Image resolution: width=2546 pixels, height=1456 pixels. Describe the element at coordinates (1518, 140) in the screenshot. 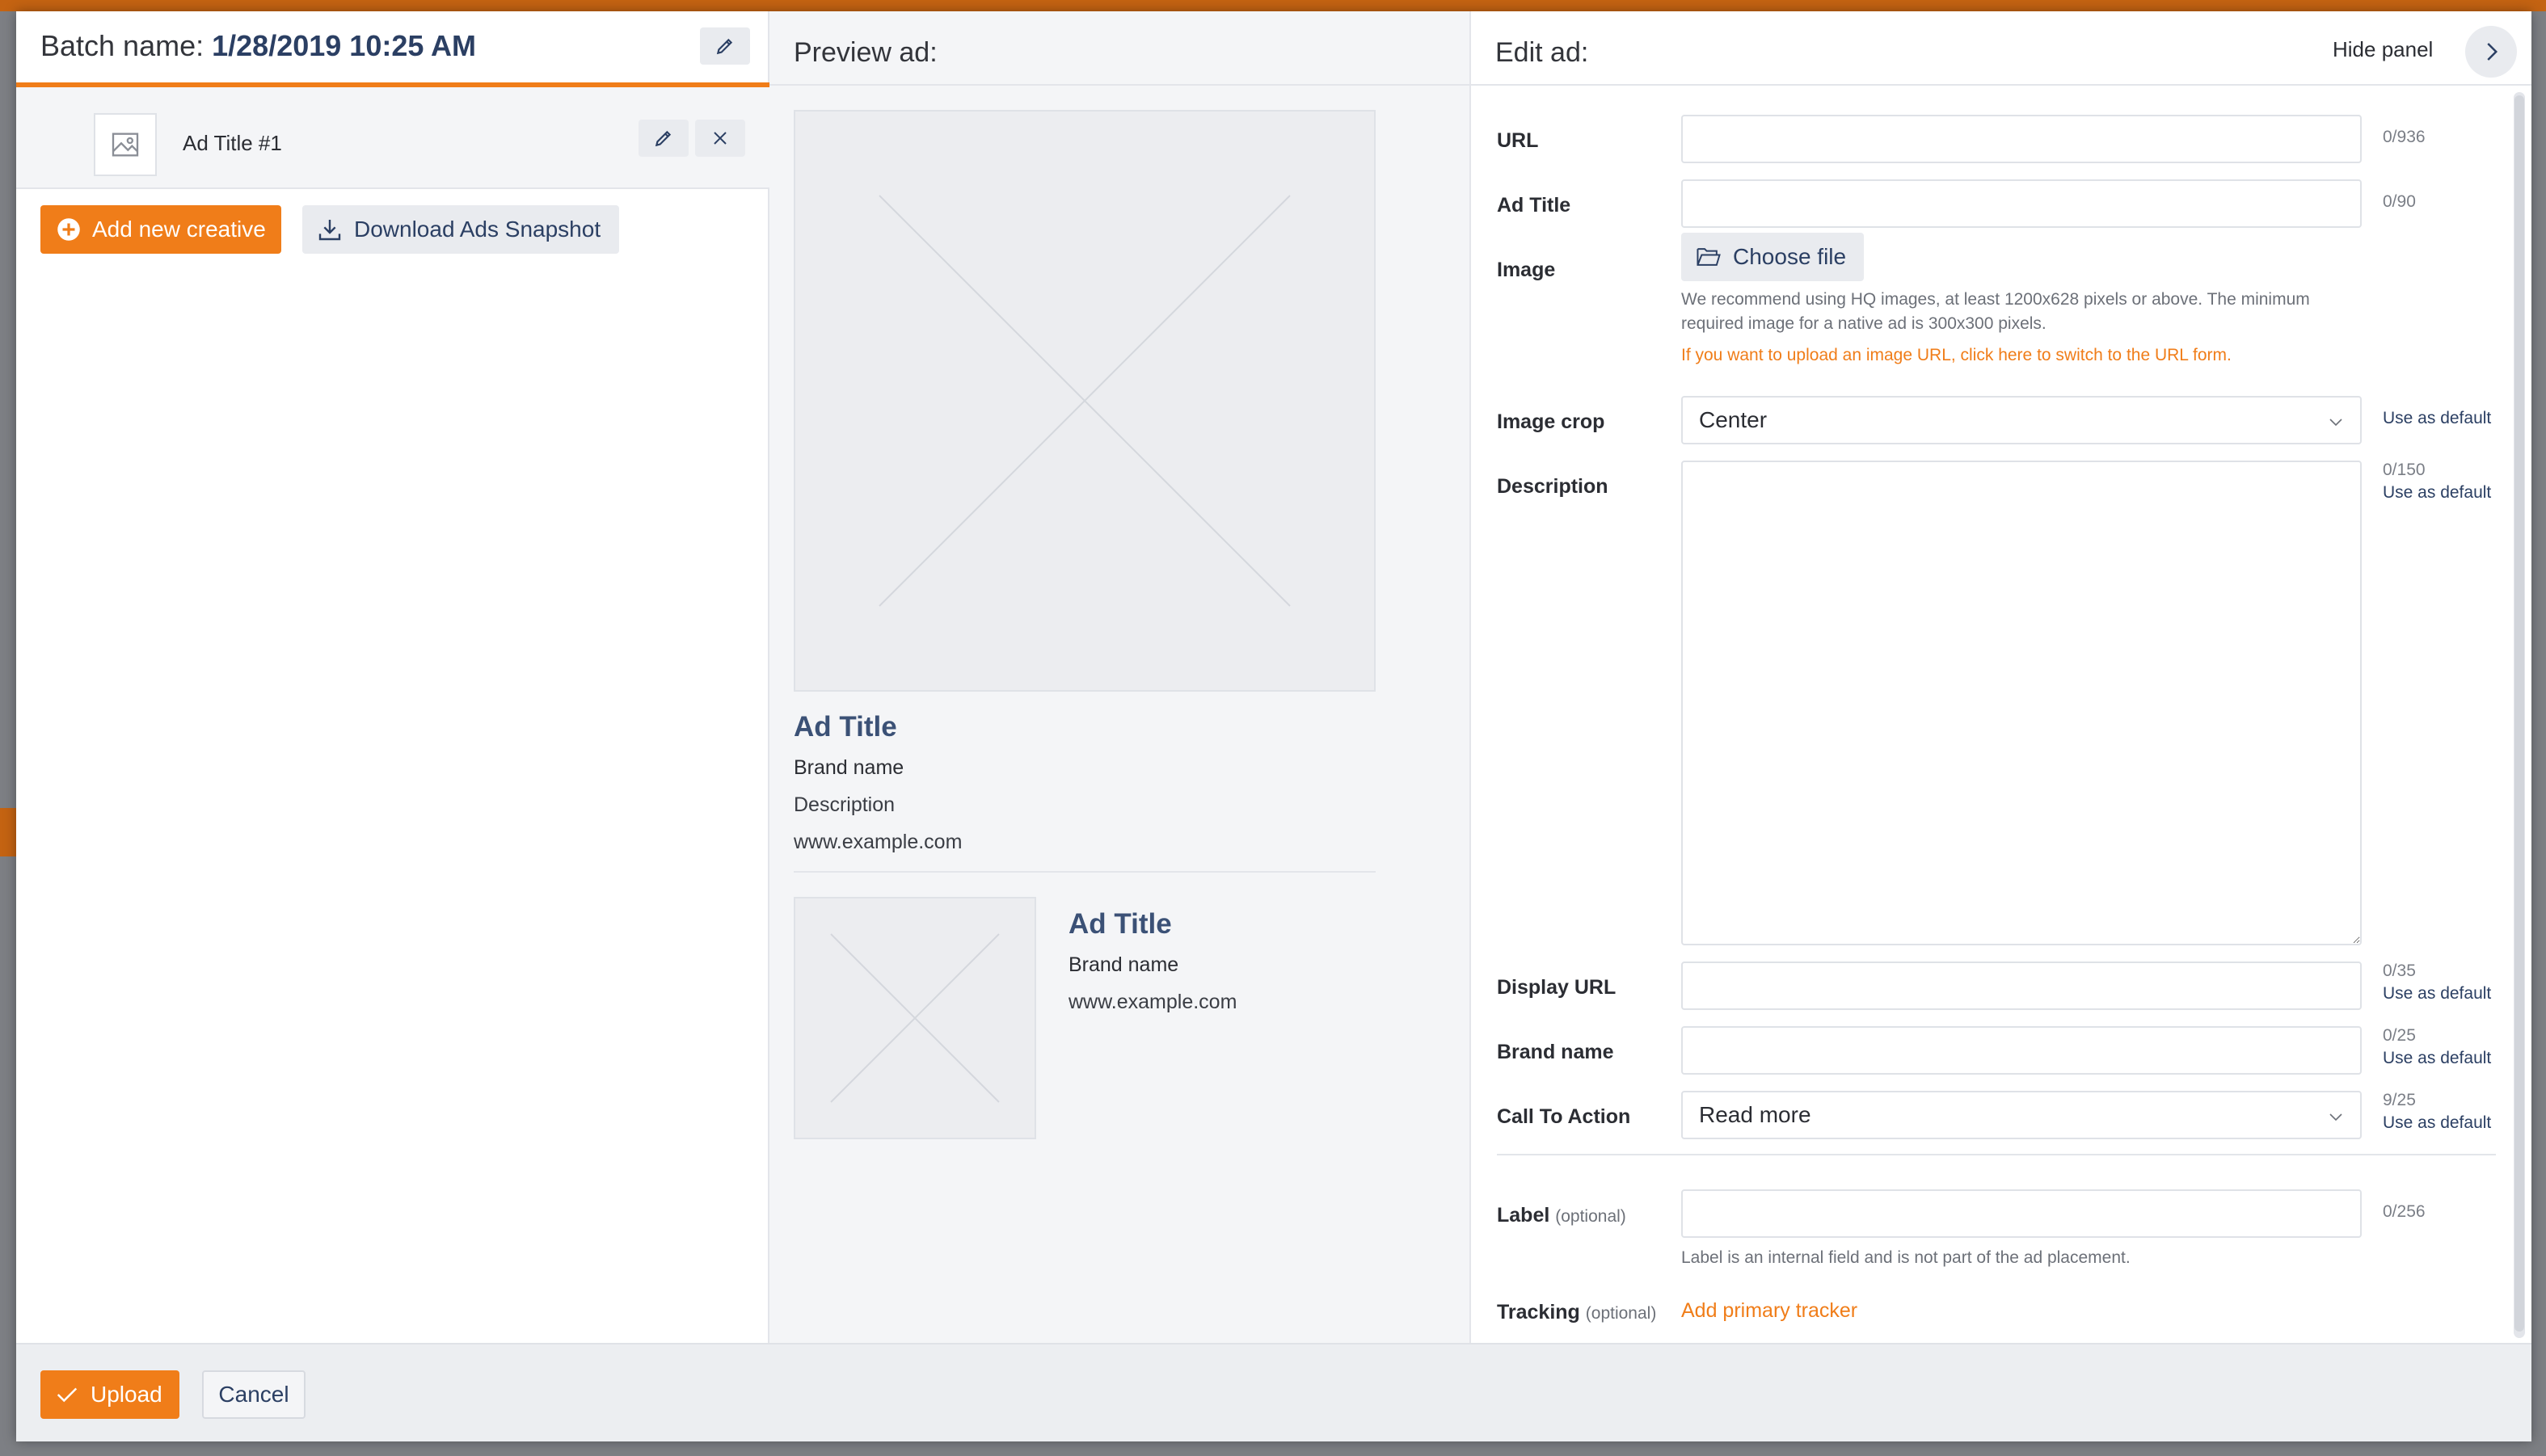

I see `url-label: URL` at that location.